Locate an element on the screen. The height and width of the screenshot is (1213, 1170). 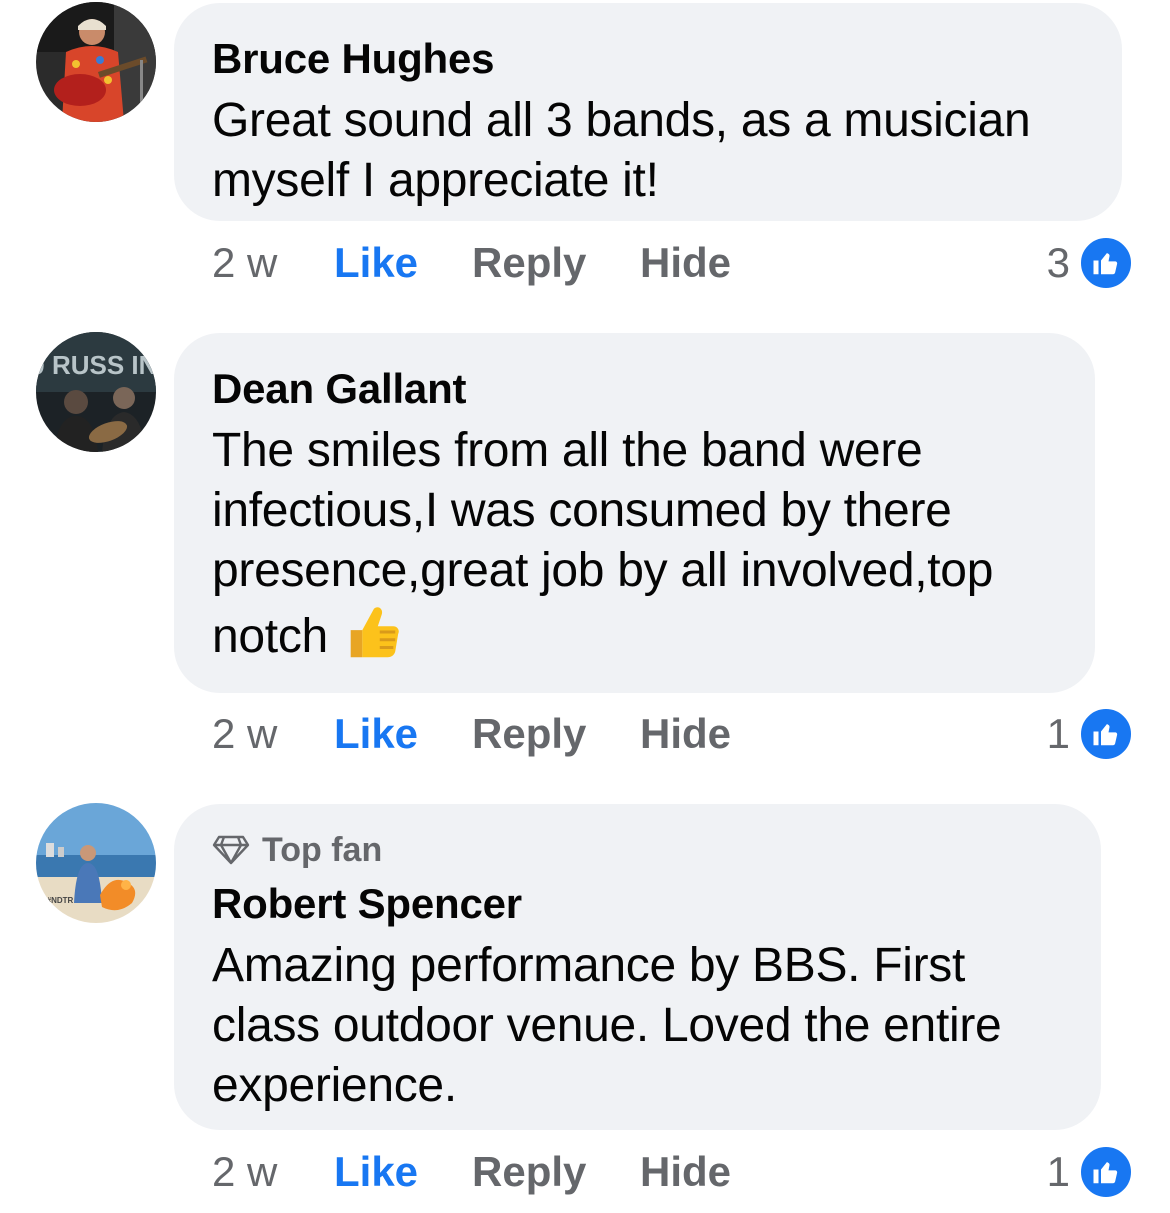
reaction-summary: 3 is located at coordinates (1090, 263).